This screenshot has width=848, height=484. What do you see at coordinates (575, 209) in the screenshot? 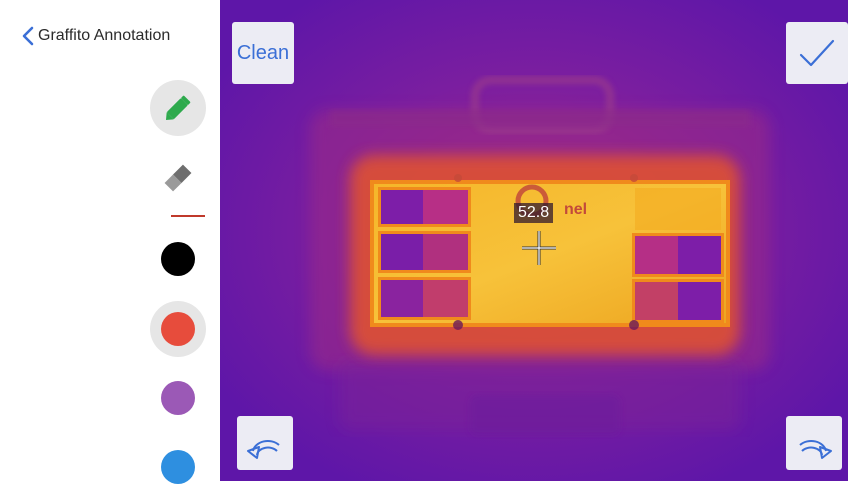
I see `device-logo-text: nel` at bounding box center [575, 209].